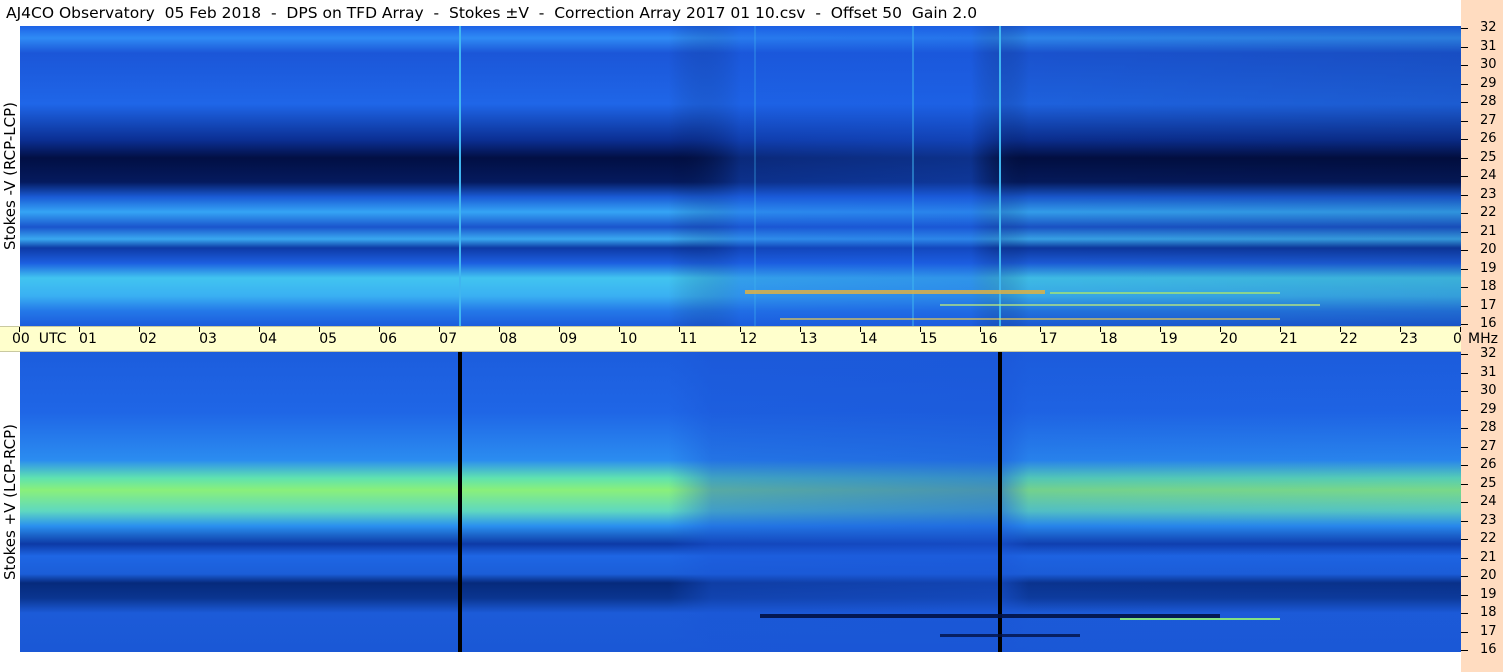 The height and width of the screenshot is (672, 1503). I want to click on bottom-freq-label: 27, so click(1488, 446).